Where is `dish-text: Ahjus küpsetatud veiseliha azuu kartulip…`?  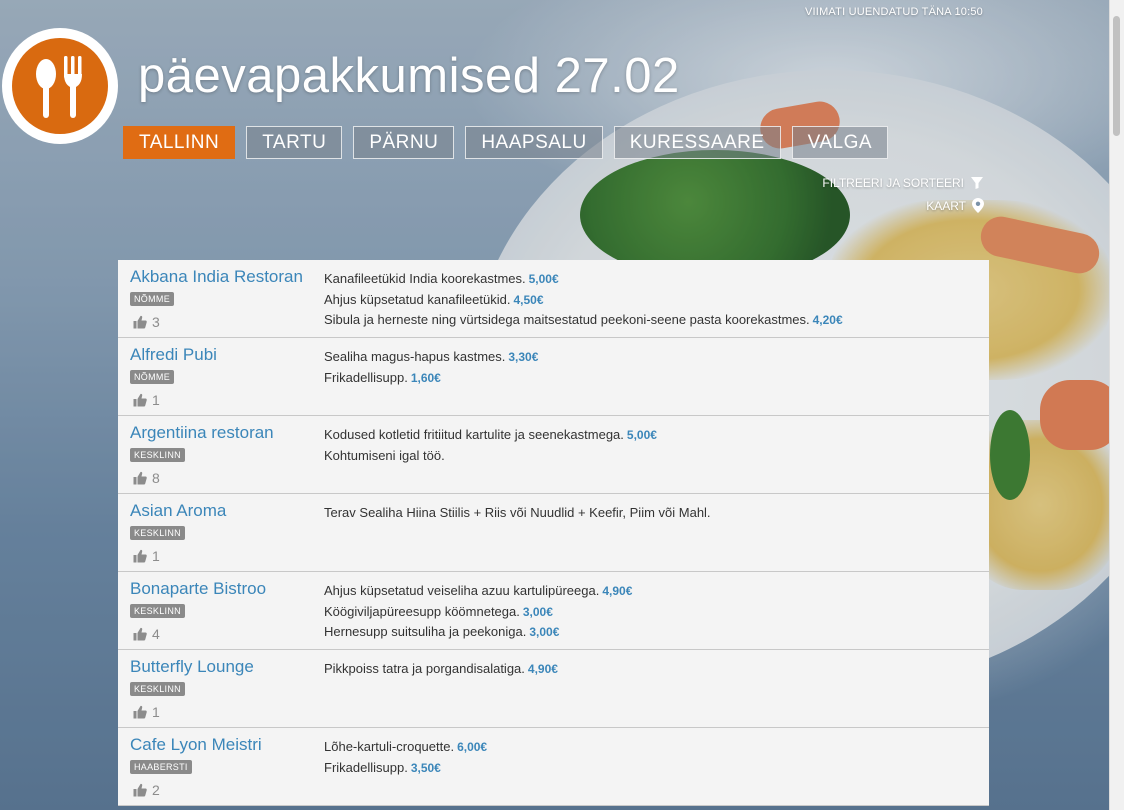
dish-text: Ahjus küpsetatud veiseliha azuu kartulip… is located at coordinates (462, 590).